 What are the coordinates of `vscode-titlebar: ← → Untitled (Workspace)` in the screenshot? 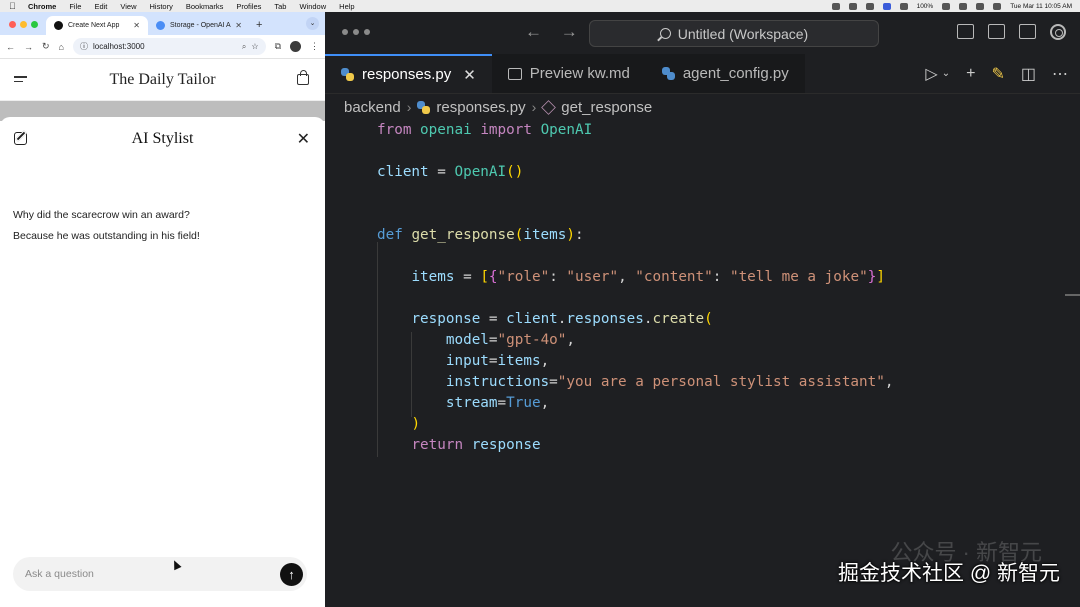 It's located at (702, 33).